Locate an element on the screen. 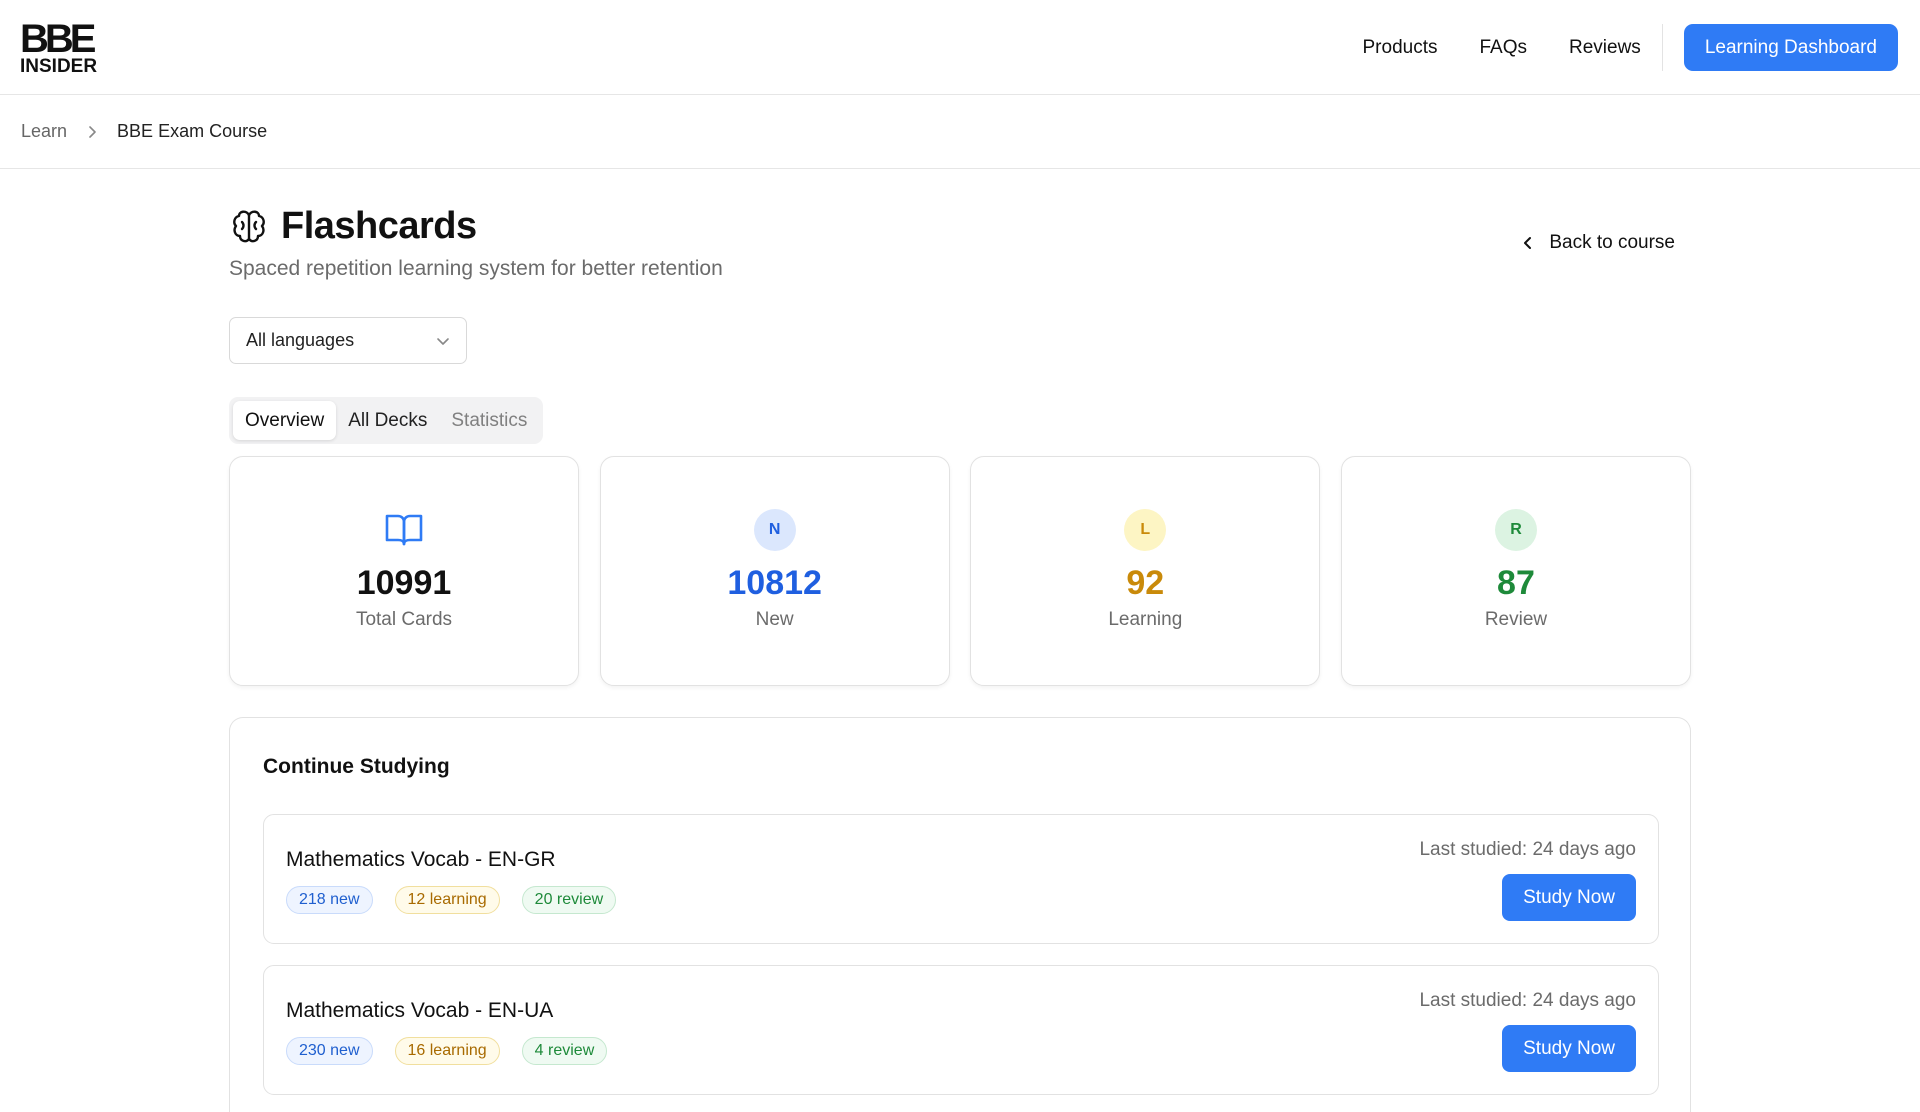  stat-card-total: 10991 Total Cards is located at coordinates (404, 571).